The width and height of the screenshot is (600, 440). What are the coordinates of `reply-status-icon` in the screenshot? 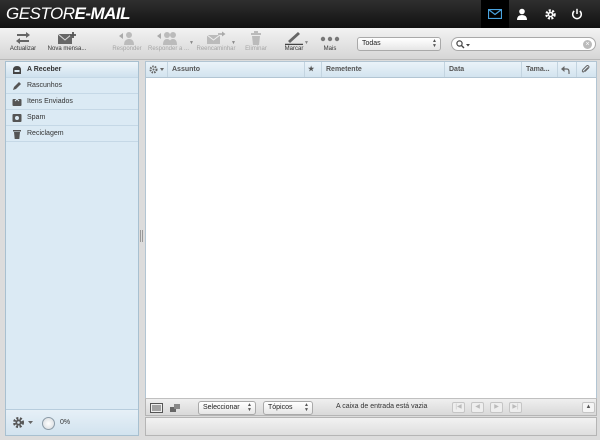 It's located at (567, 69).